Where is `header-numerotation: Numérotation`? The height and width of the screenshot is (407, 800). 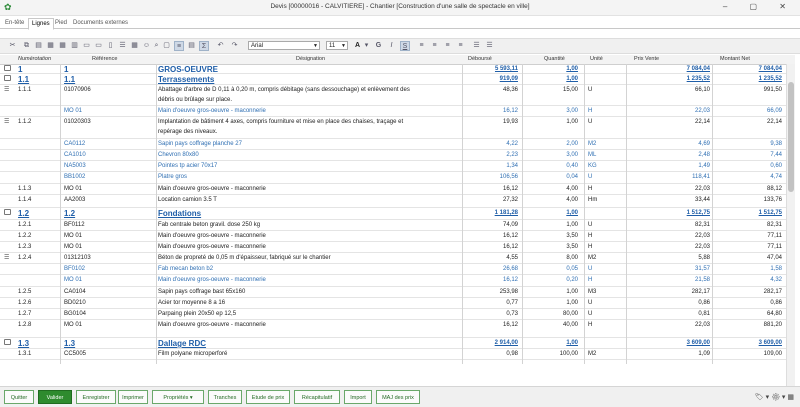 header-numerotation: Numérotation is located at coordinates (34, 59).